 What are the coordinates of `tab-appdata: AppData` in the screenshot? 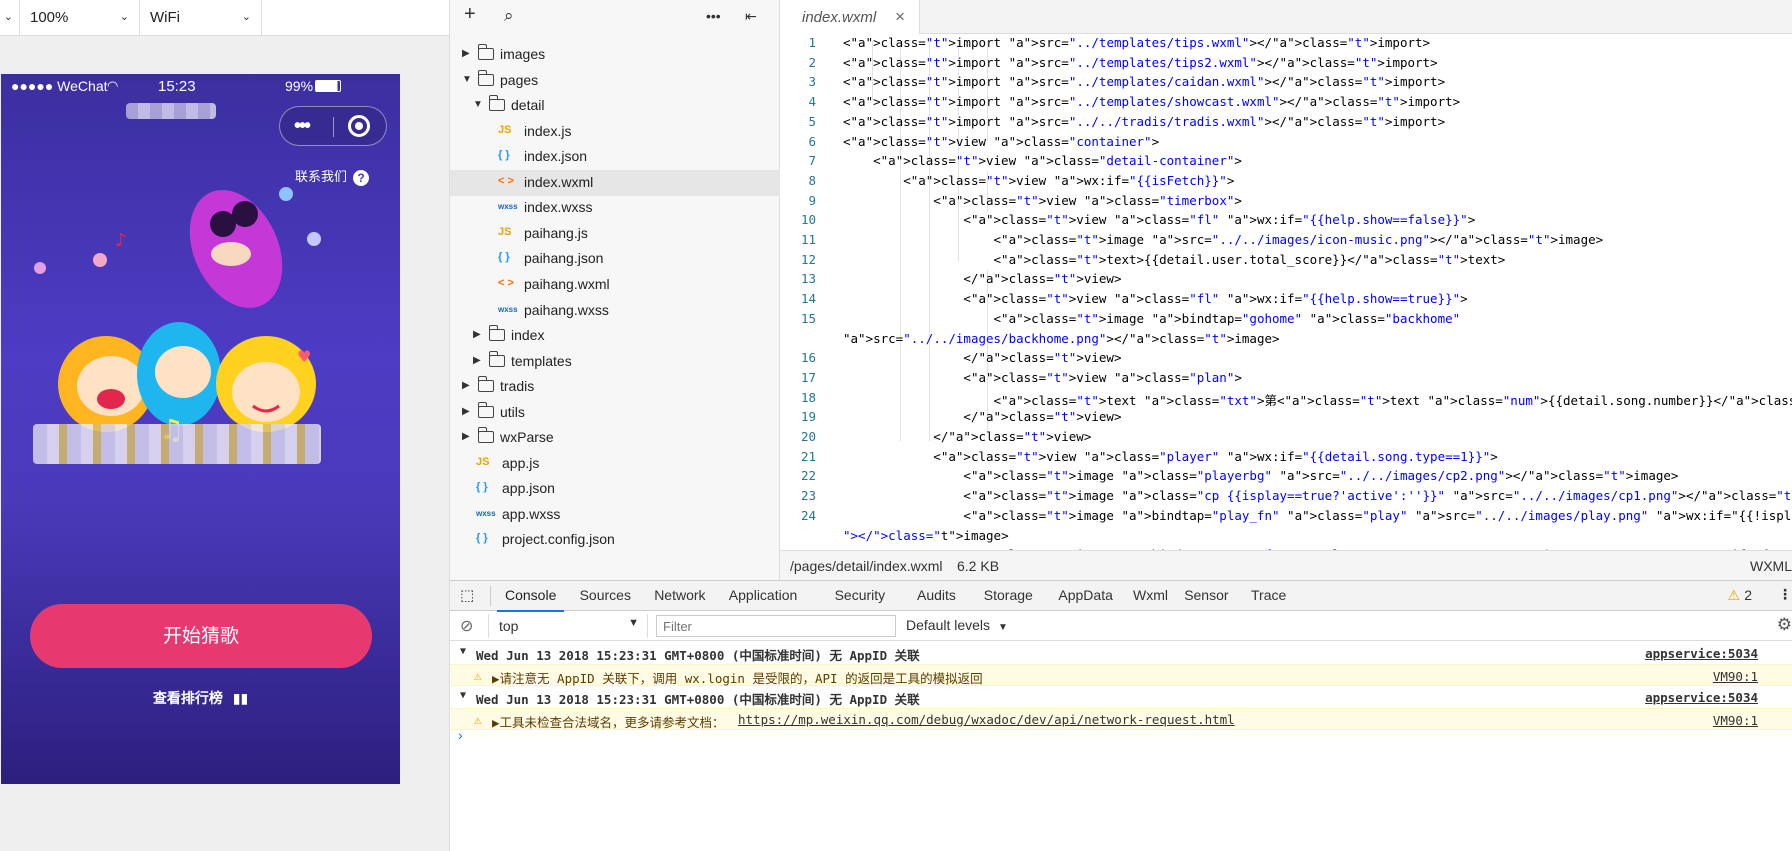 It's located at (1085, 595).